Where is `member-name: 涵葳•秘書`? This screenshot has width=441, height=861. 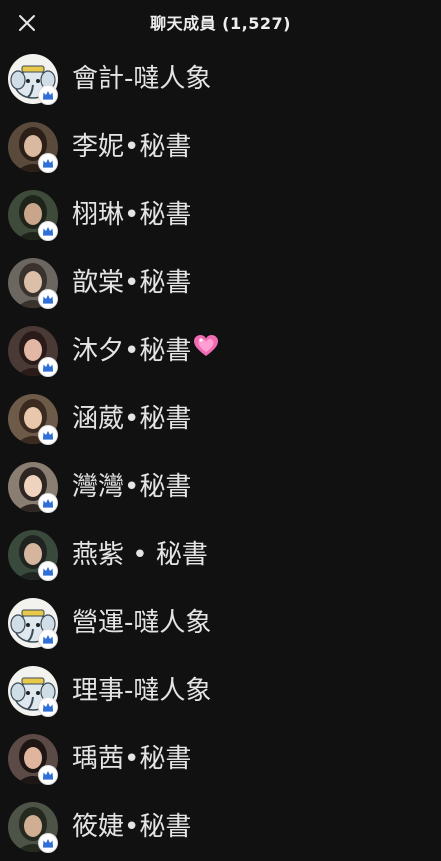 member-name: 涵葳•秘書 is located at coordinates (132, 419).